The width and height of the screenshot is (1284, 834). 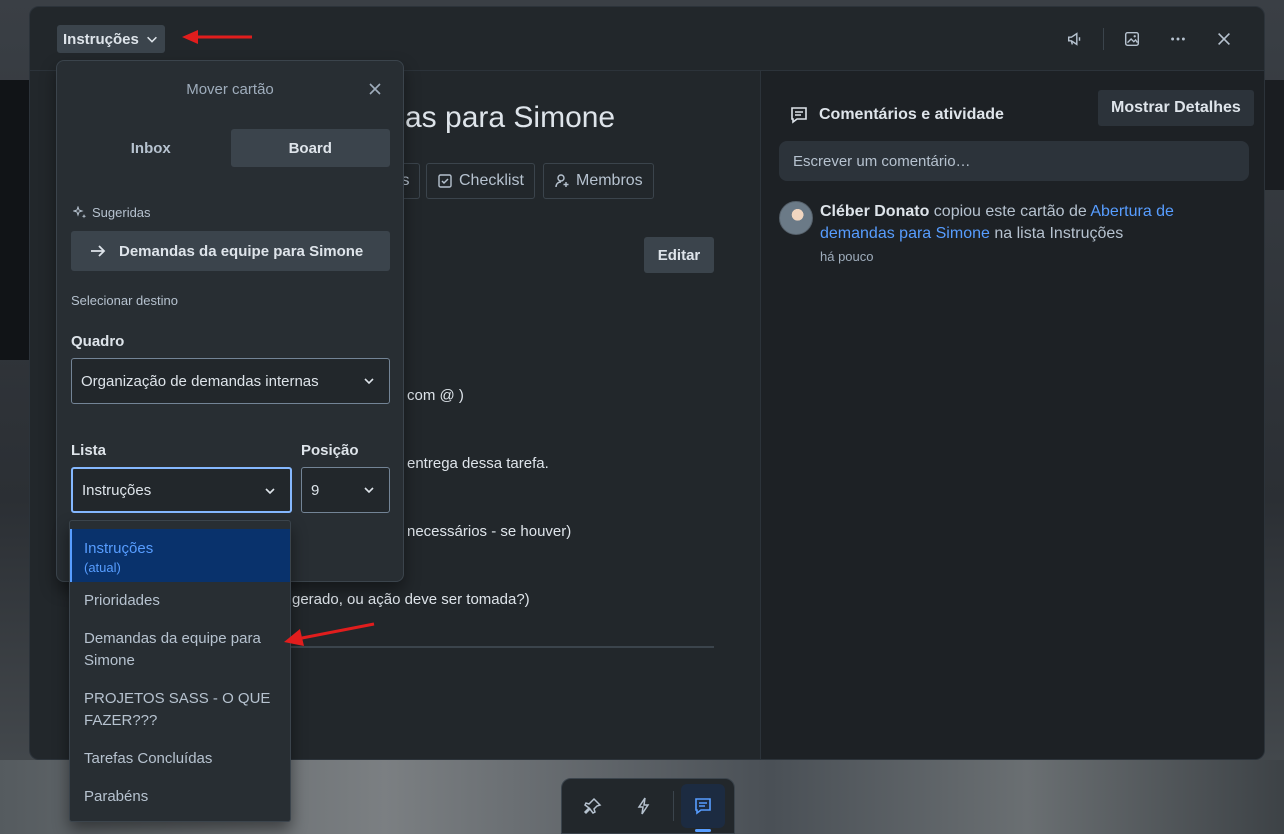 What do you see at coordinates (180, 797) in the screenshot?
I see `list-option: Parabéns` at bounding box center [180, 797].